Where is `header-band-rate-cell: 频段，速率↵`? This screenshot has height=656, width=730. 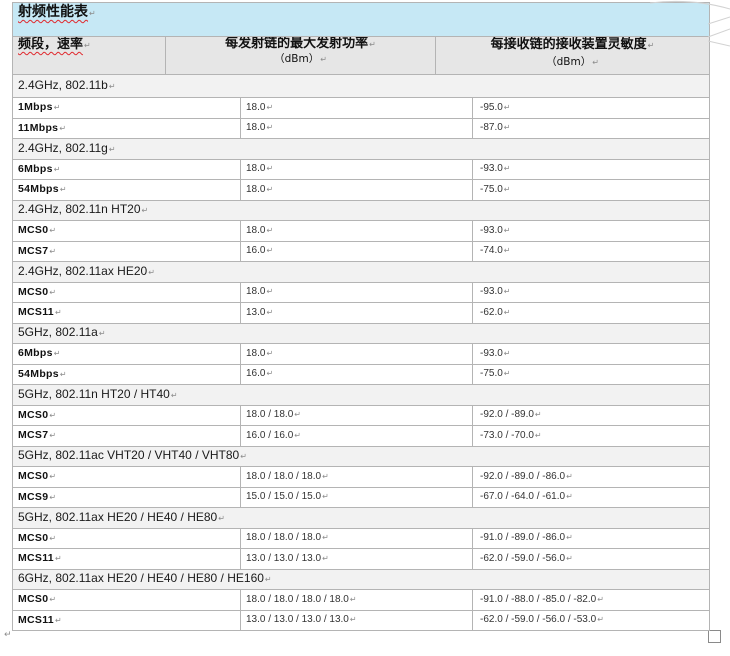 header-band-rate-cell: 频段，速率↵ is located at coordinates (89, 55).